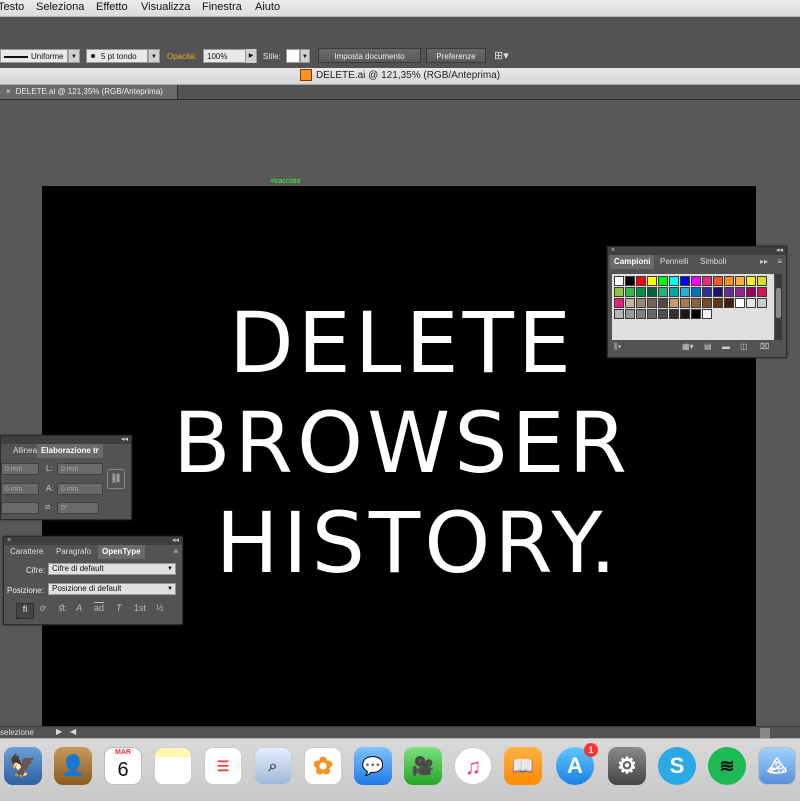  What do you see at coordinates (744, 346) in the screenshot?
I see `new-swatch-icon: ◫` at bounding box center [744, 346].